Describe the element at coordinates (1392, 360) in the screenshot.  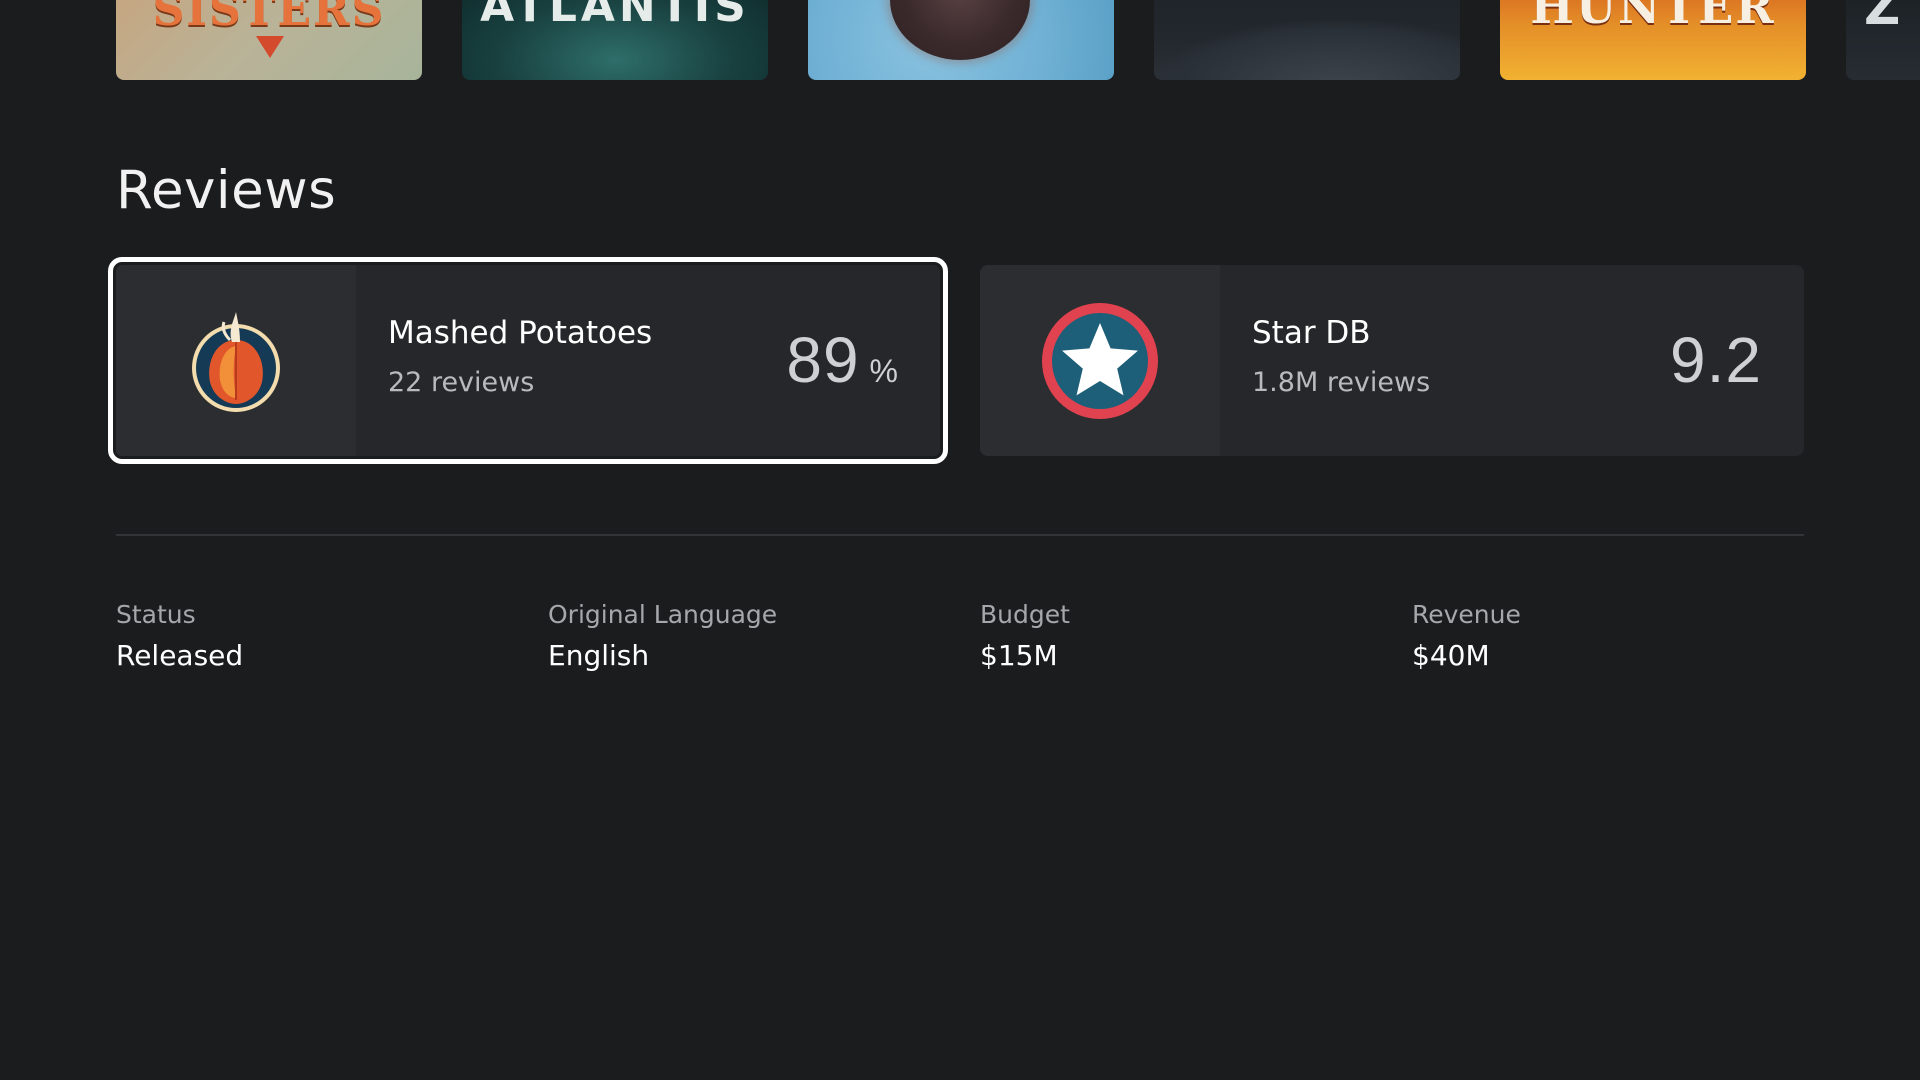
I see `review-card-star-db: Star DB 1.8M reviews 9.2` at that location.